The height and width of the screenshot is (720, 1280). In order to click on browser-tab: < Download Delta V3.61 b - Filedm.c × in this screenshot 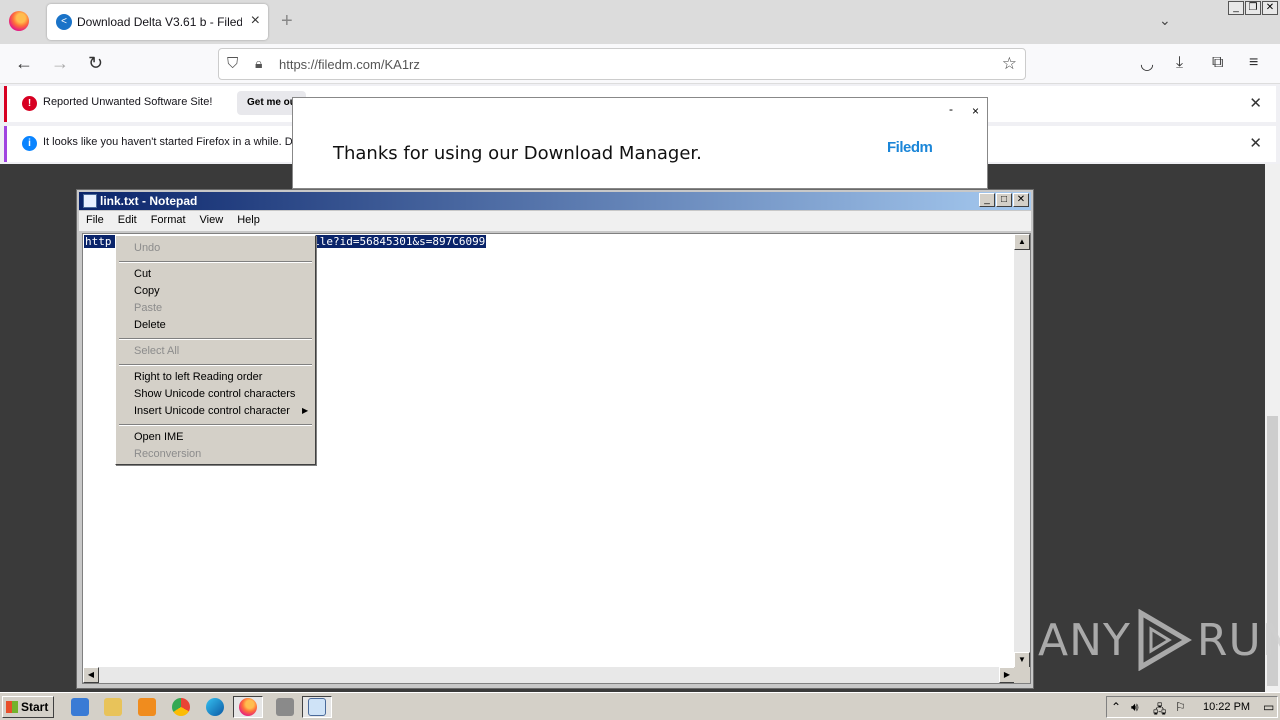, I will do `click(157, 22)`.